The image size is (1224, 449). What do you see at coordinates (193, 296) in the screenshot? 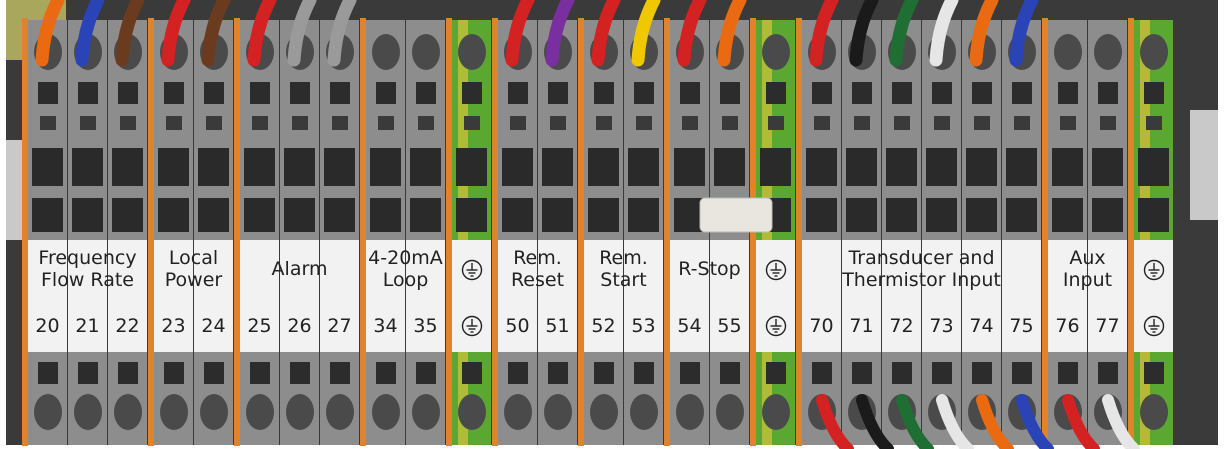
I see `terminal-group: Local Power 23 24` at bounding box center [193, 296].